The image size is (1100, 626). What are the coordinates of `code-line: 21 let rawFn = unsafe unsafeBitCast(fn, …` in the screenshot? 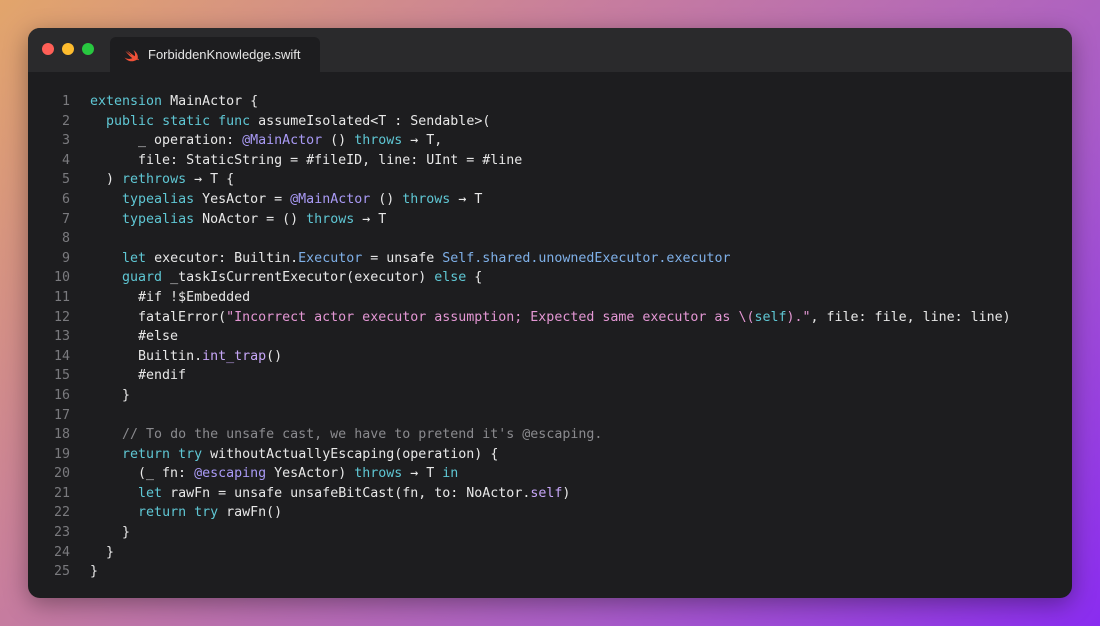 It's located at (550, 494).